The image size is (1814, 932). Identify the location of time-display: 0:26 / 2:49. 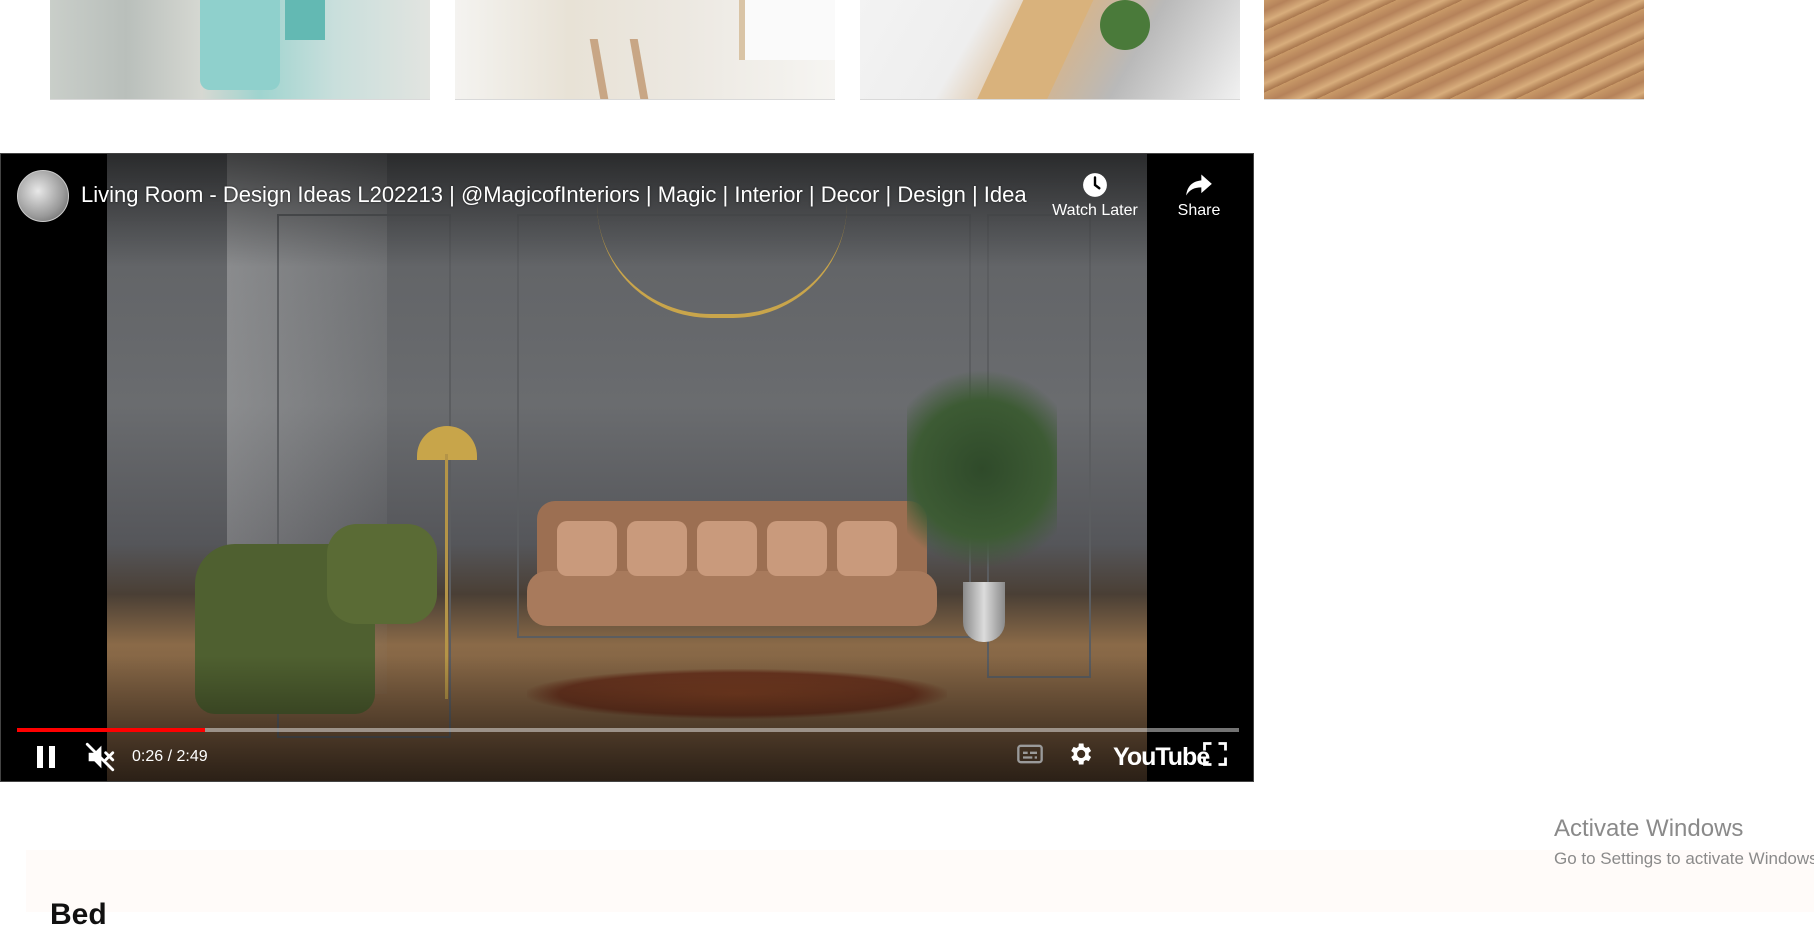
(170, 756).